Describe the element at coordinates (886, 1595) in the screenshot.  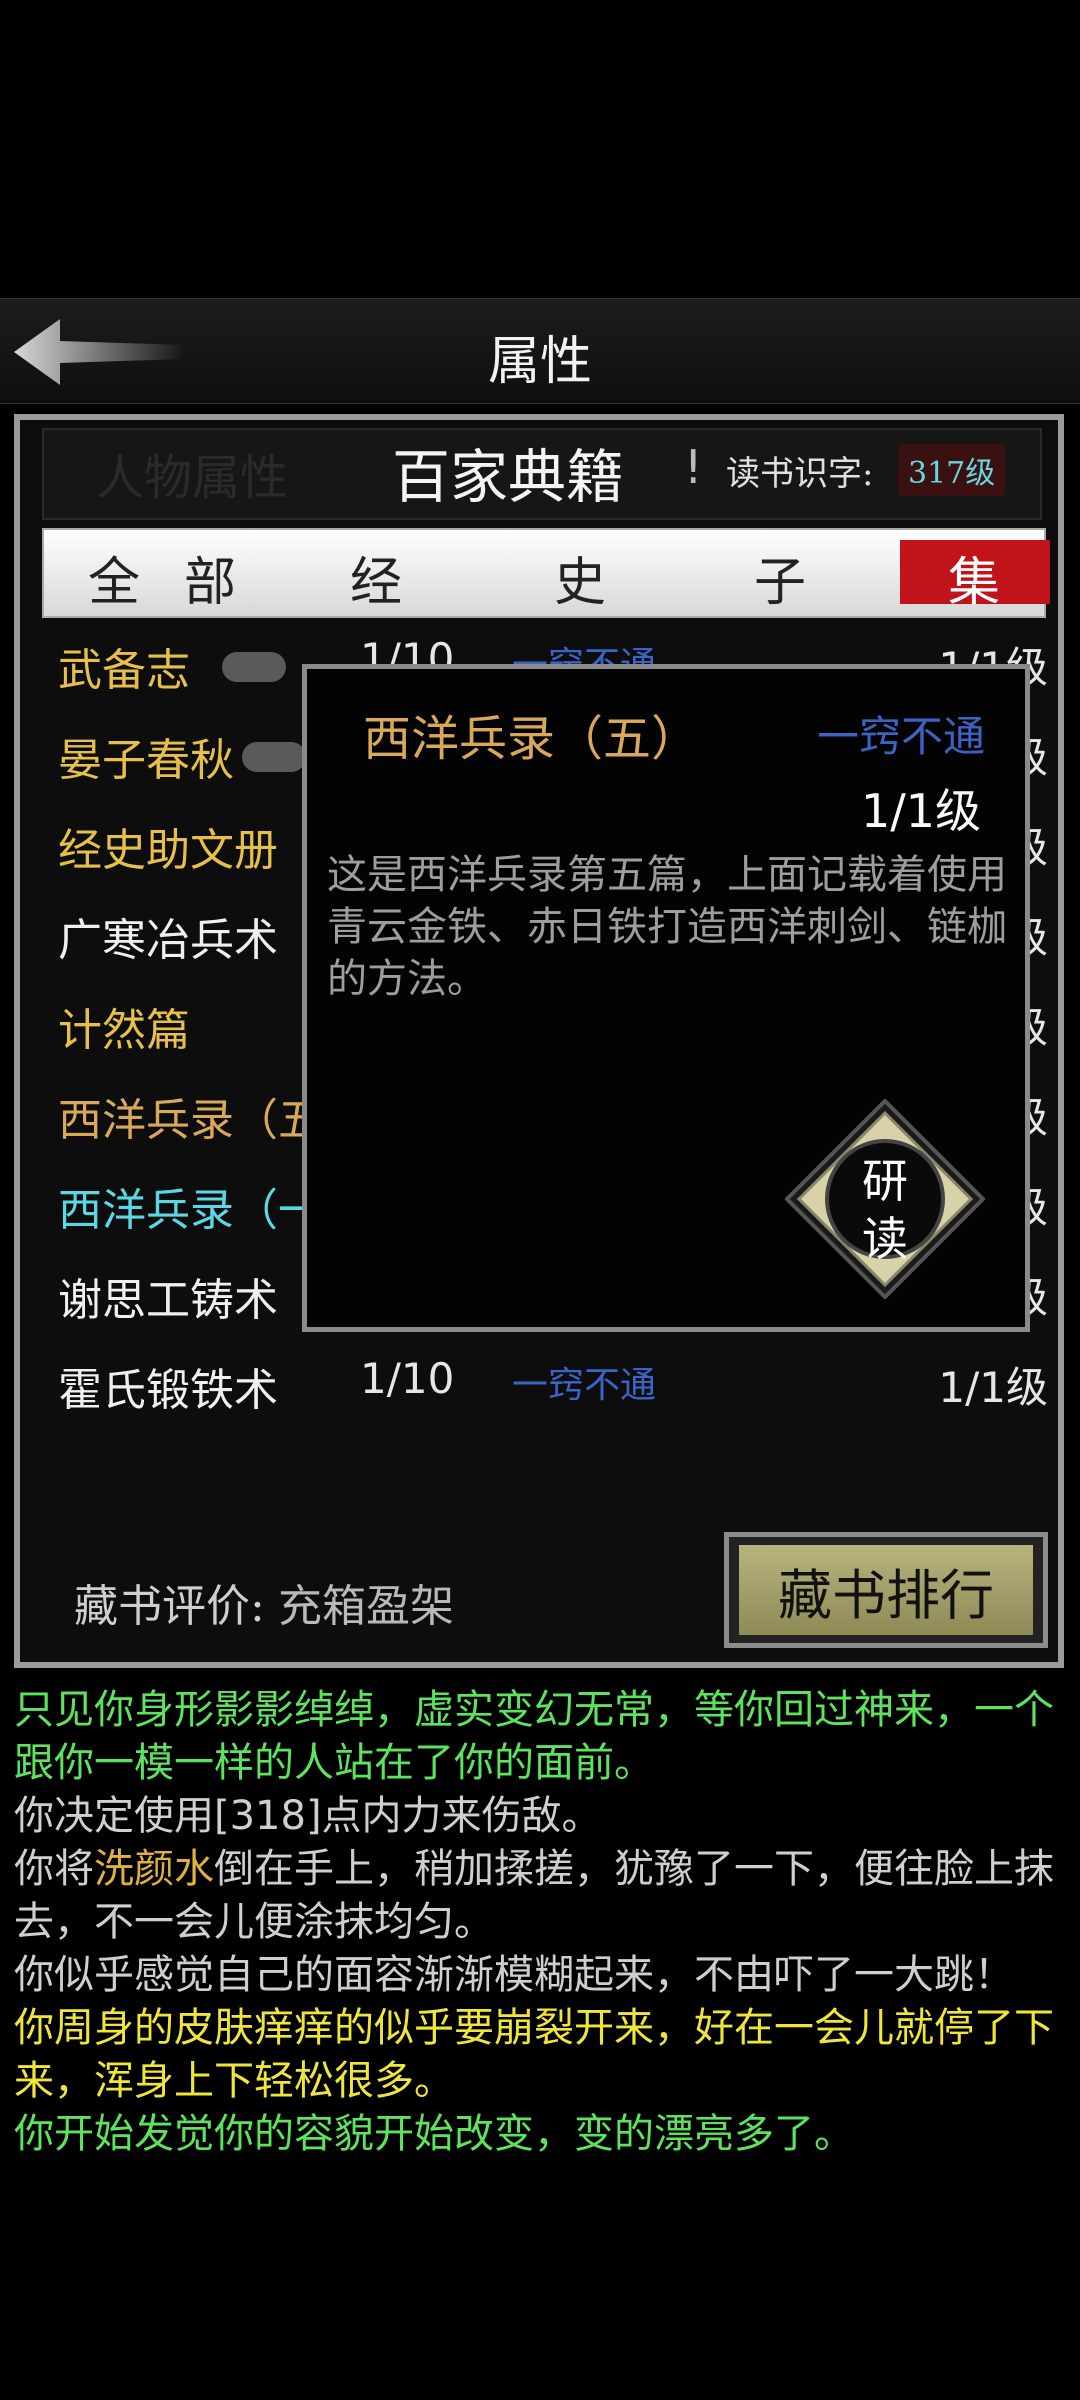
I see `rank-button-label: 藏书排行` at that location.